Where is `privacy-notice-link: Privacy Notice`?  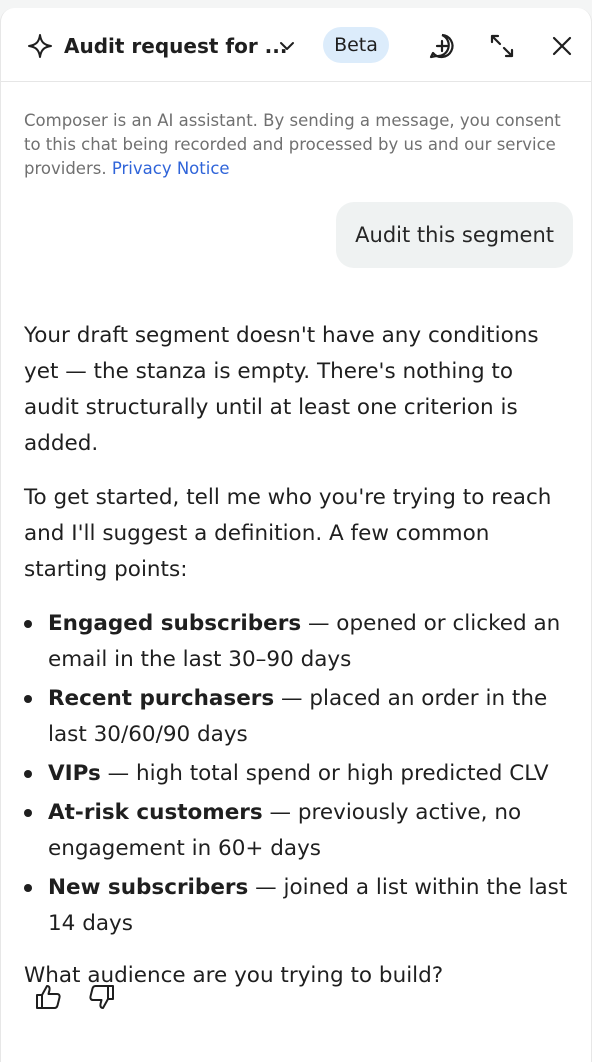 privacy-notice-link: Privacy Notice is located at coordinates (171, 168).